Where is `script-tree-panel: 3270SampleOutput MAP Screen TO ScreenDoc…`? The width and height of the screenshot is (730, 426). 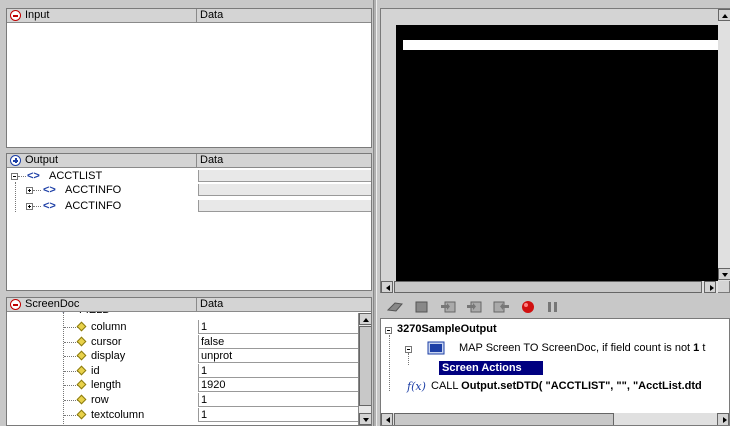
script-tree-panel: 3270SampleOutput MAP Screen TO ScreenDoc… is located at coordinates (555, 372).